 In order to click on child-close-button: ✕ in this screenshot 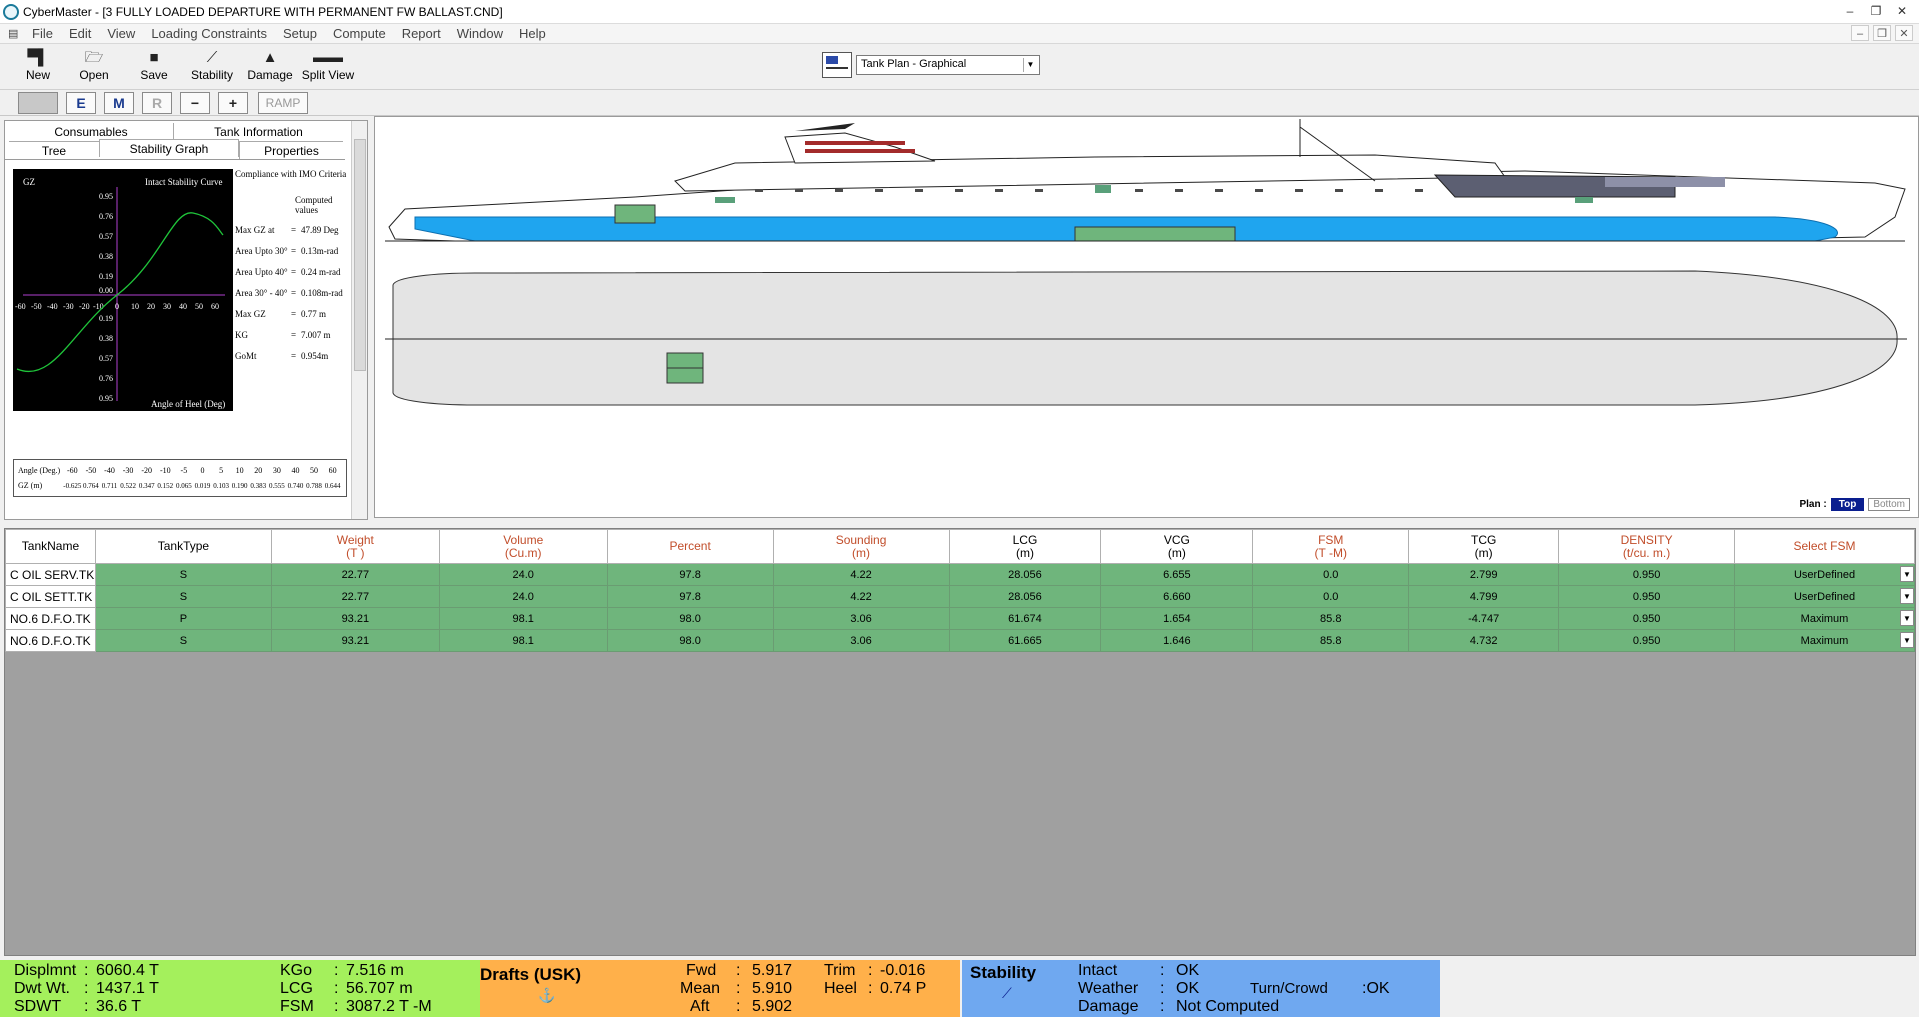, I will do `click(1904, 33)`.